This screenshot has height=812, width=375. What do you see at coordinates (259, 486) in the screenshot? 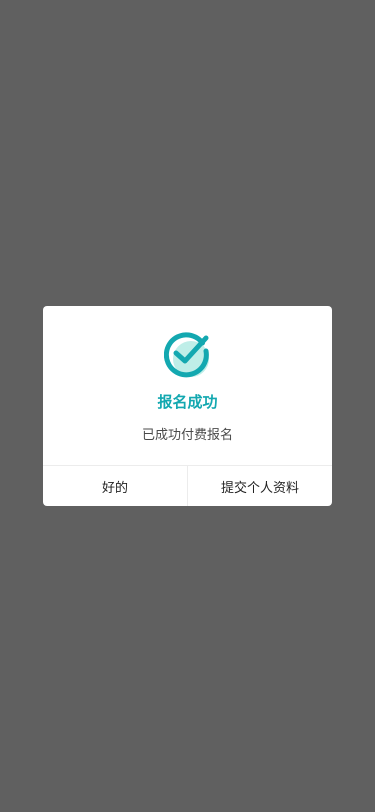
I see `submit-profile-button: 提交个人资料` at bounding box center [259, 486].